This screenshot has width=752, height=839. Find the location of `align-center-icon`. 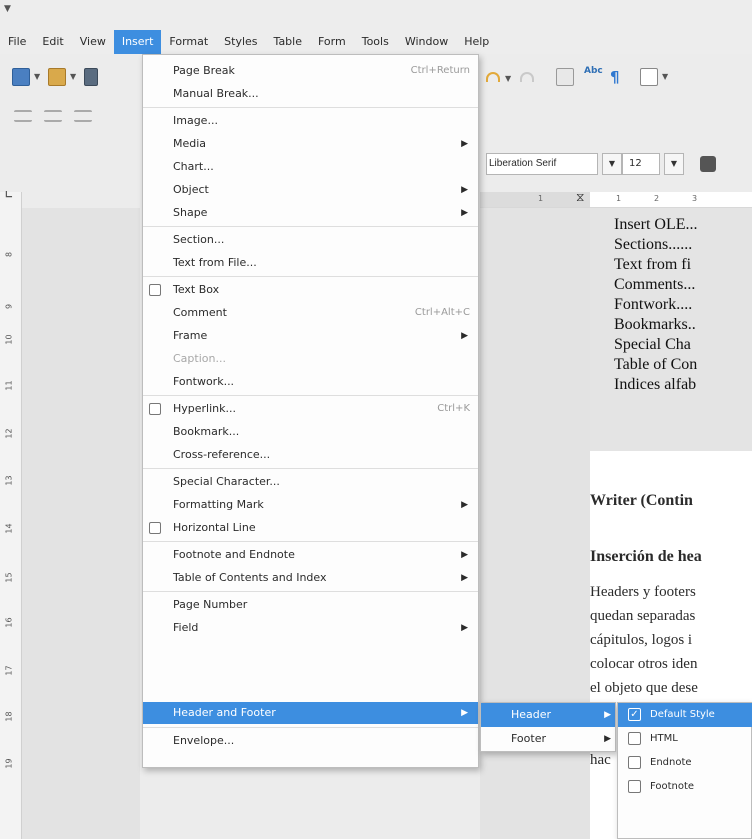

align-center-icon is located at coordinates (53, 116).